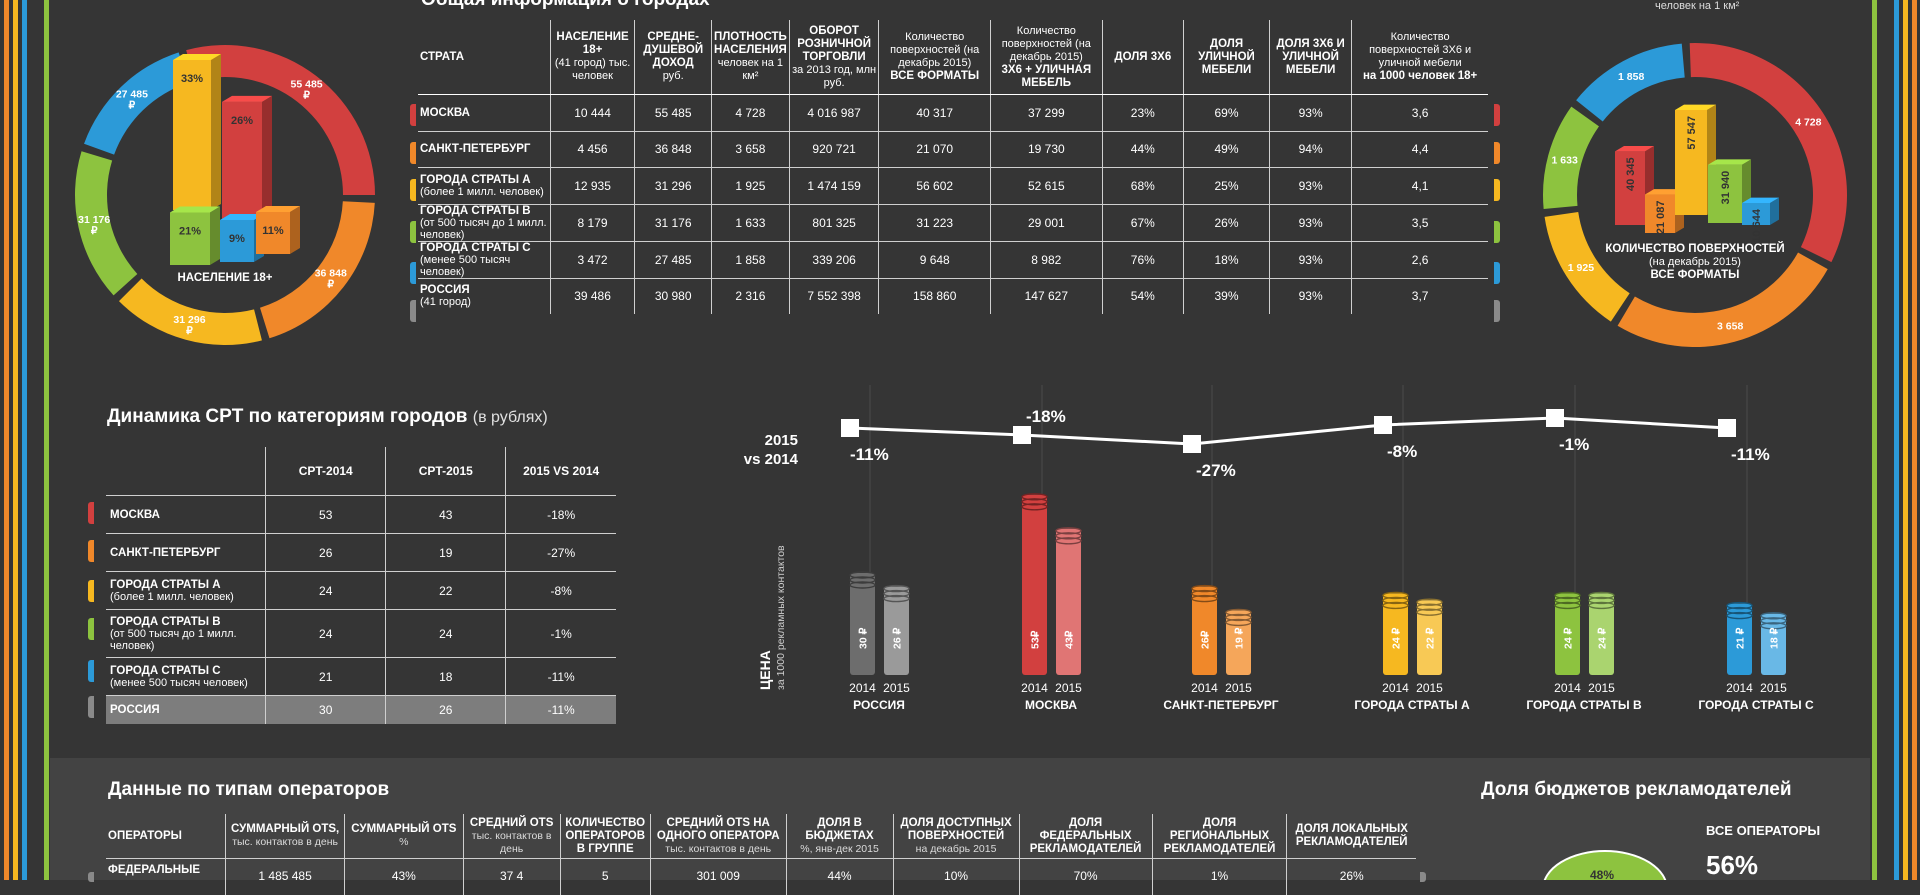 This screenshot has height=895, width=1920. What do you see at coordinates (1288, 431) in the screenshot?
I see `trend-line` at bounding box center [1288, 431].